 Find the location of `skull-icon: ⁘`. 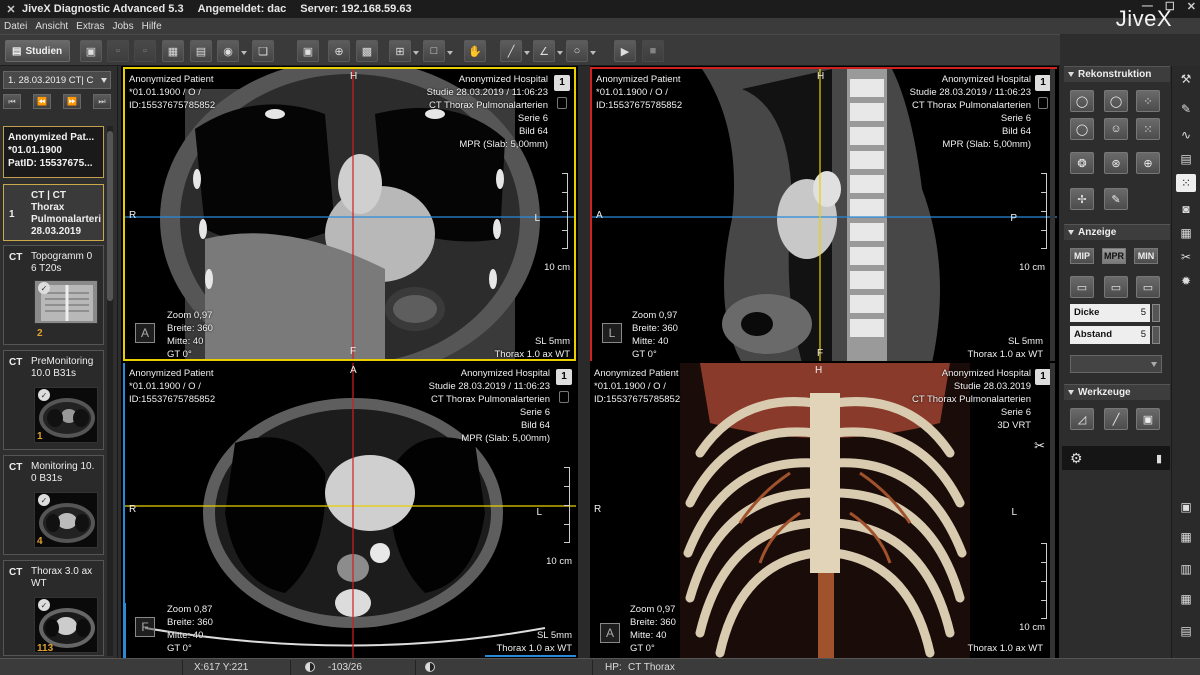

skull-icon: ⁘ is located at coordinates (1148, 101).